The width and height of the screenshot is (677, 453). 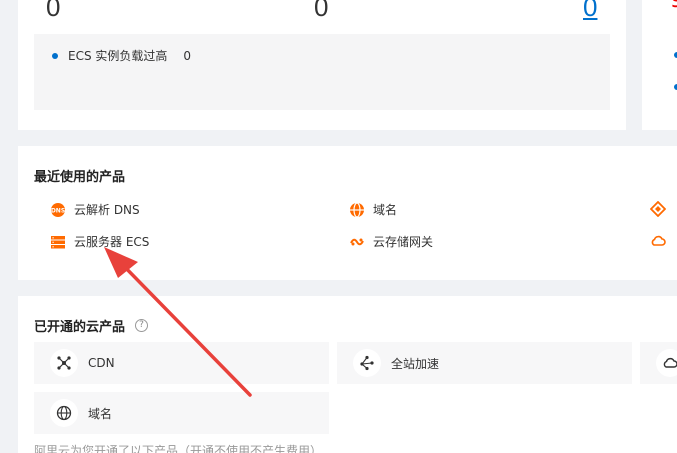 What do you see at coordinates (484, 363) in the screenshot?
I see `product-tile-acceleration: 全站加速` at bounding box center [484, 363].